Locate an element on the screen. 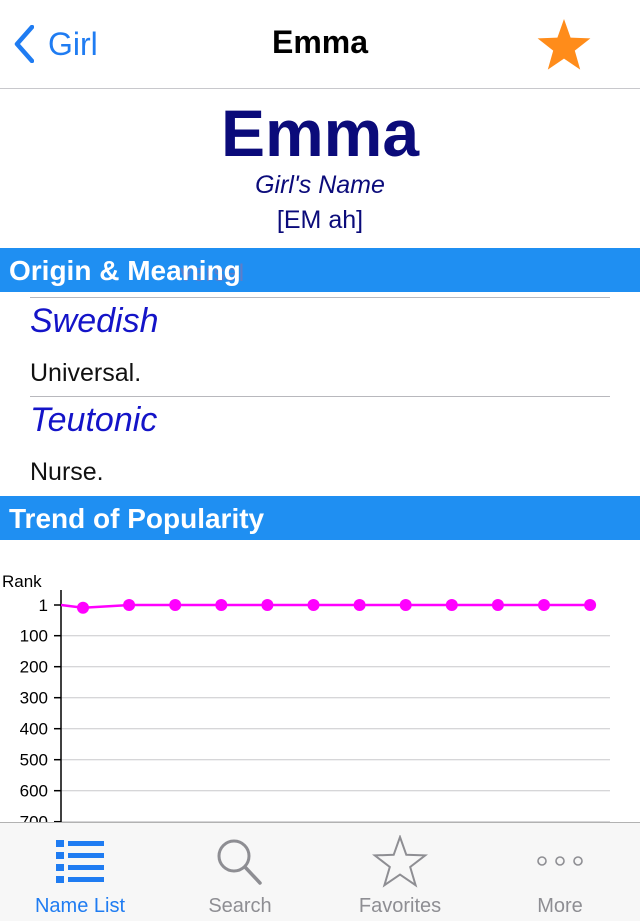 The height and width of the screenshot is (921, 640). origin-meaning: Universal. is located at coordinates (86, 373).